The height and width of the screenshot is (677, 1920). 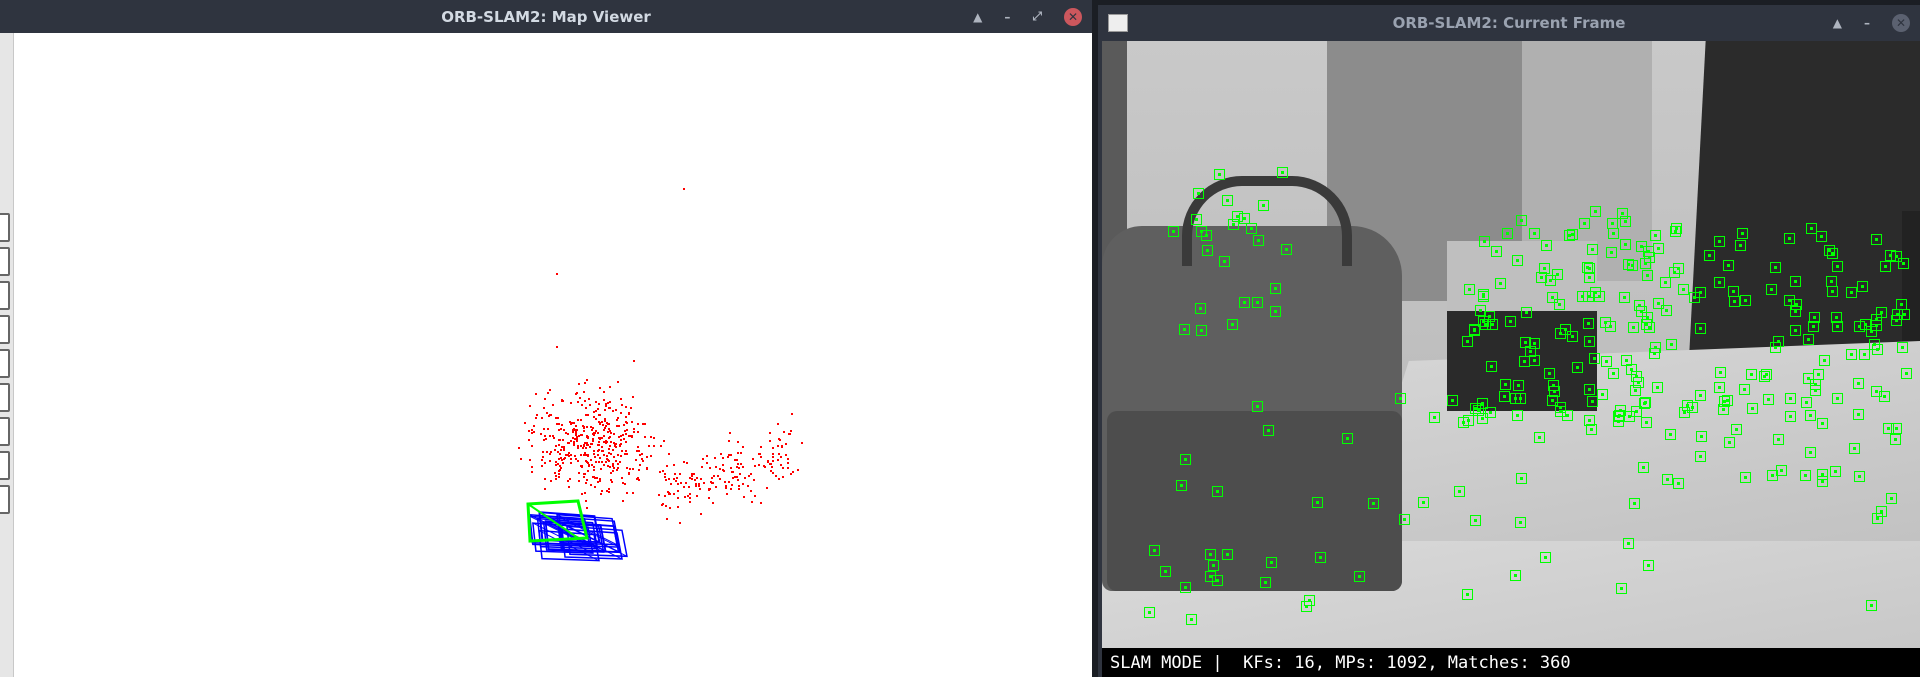 I want to click on pangolin-menu-panel, so click(x=7, y=355).